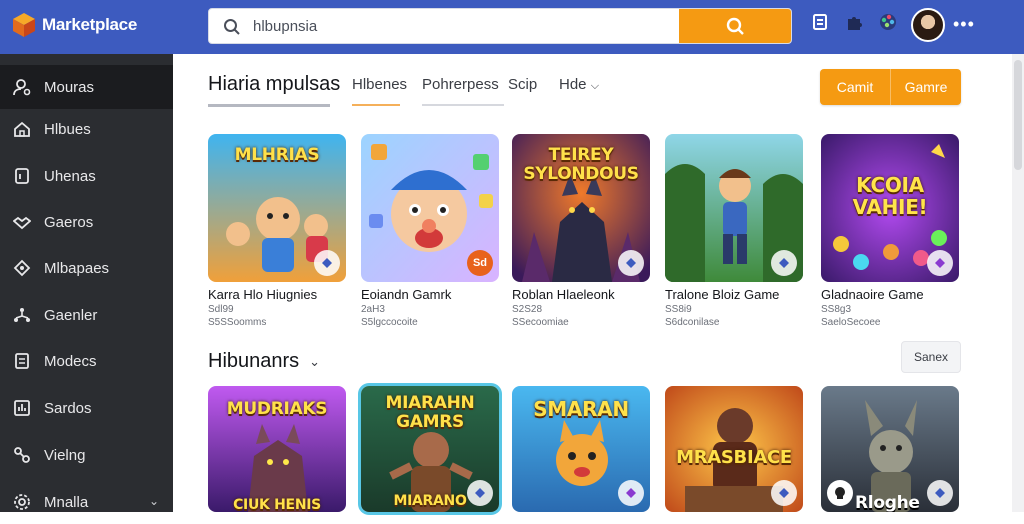 This screenshot has width=1024, height=524. What do you see at coordinates (68, 408) in the screenshot?
I see `sidebar-item-label: Sardos` at bounding box center [68, 408].